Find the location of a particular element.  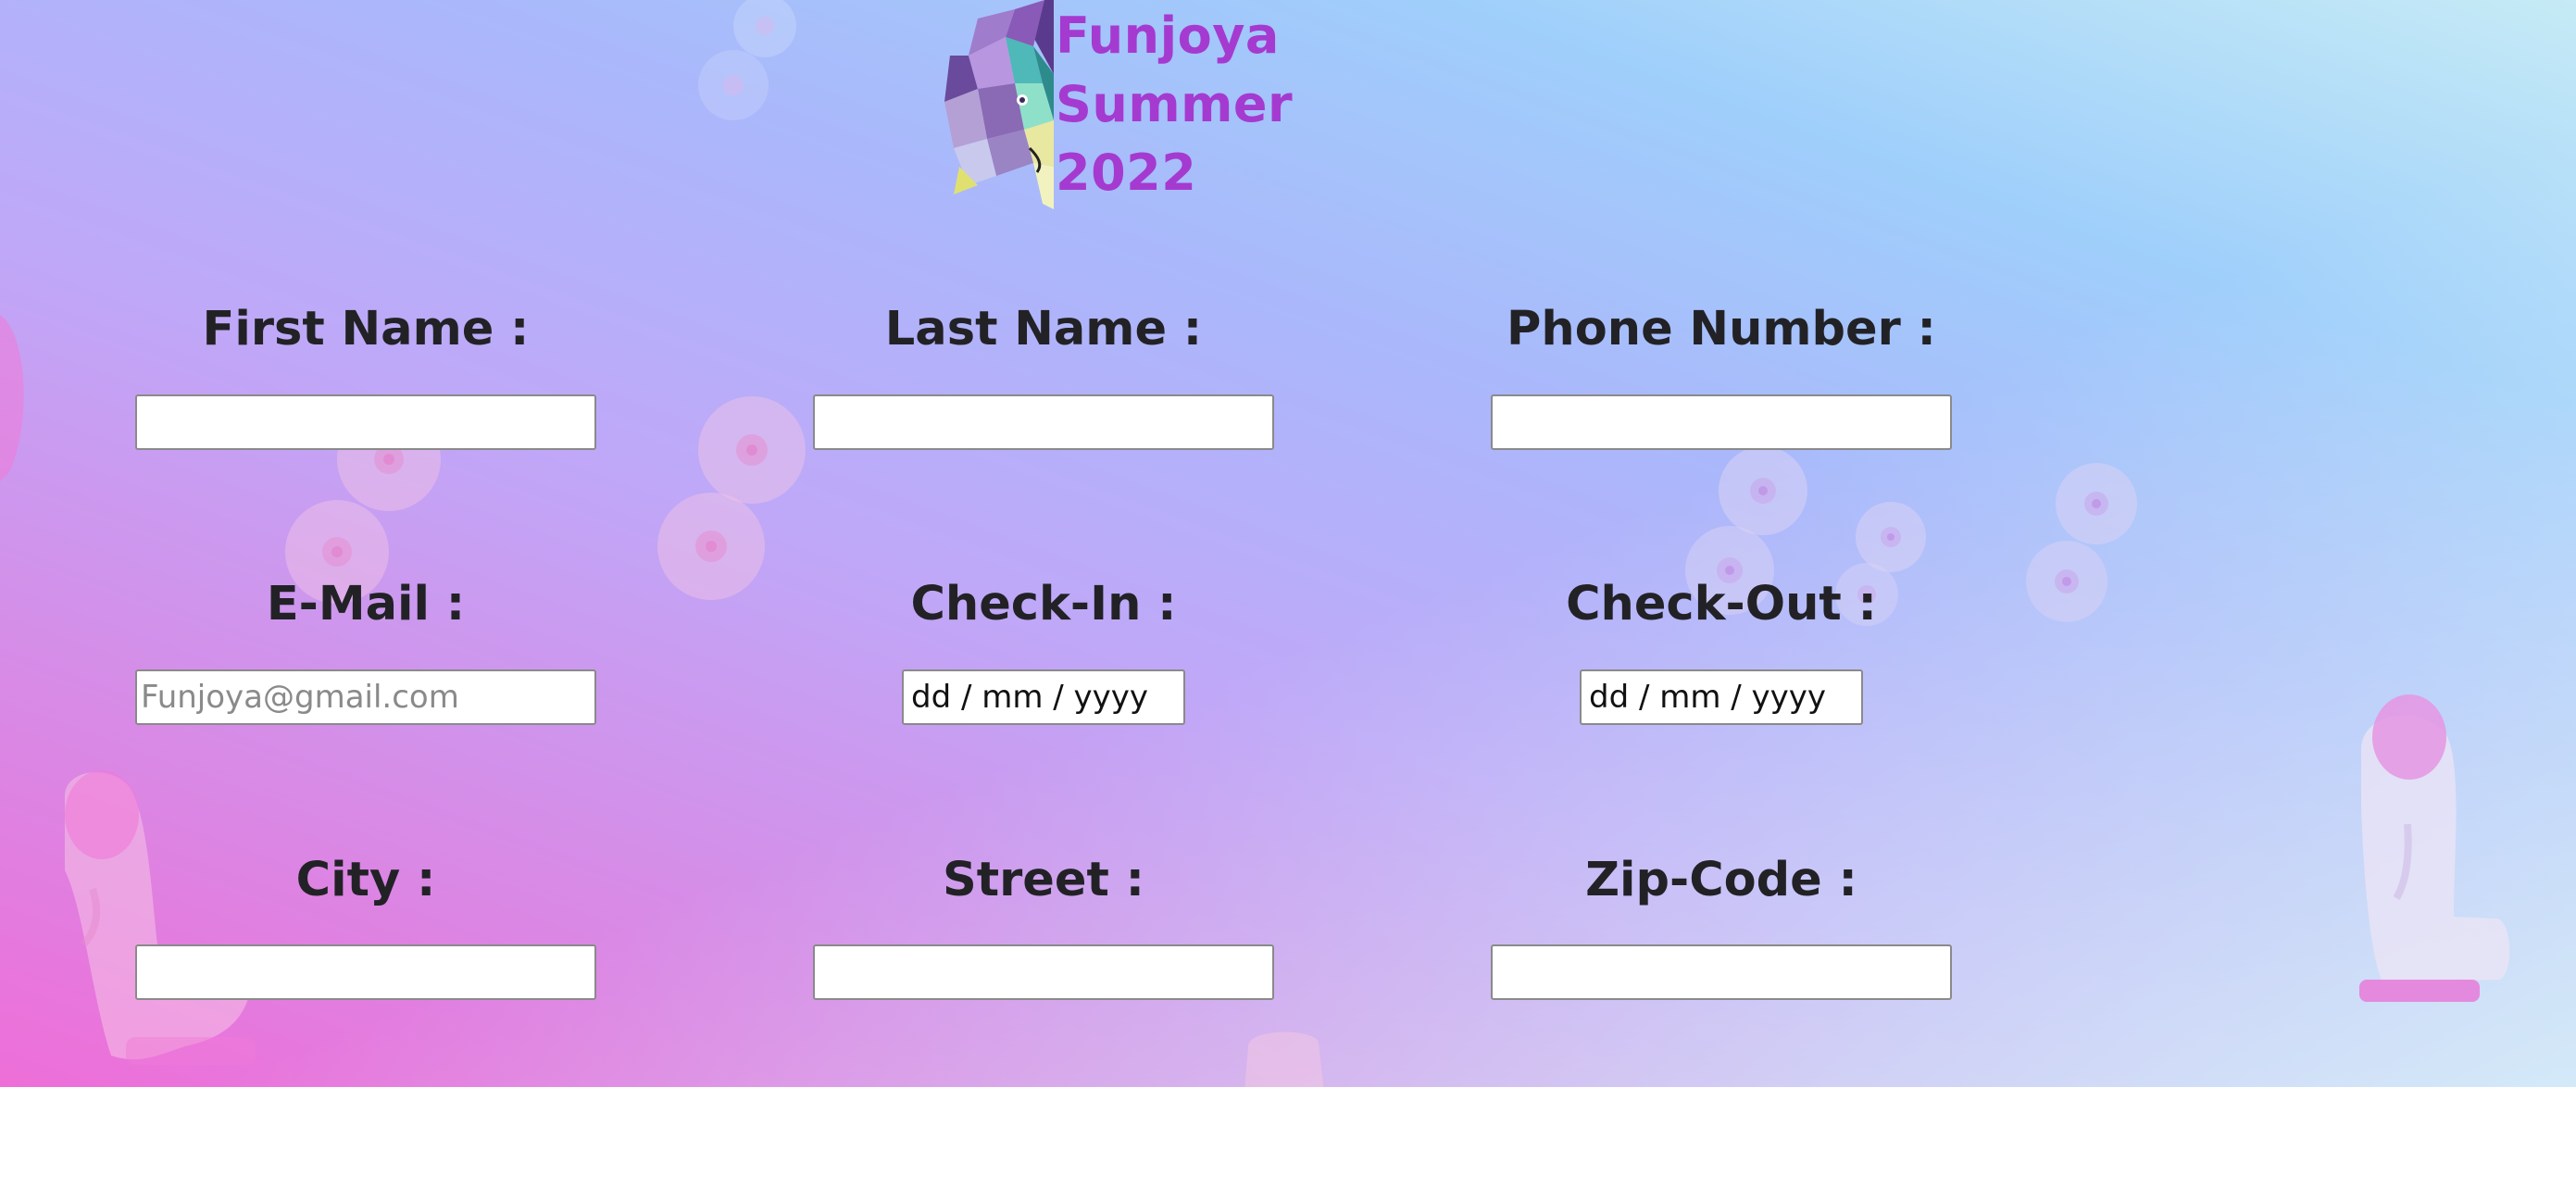

first-name-input is located at coordinates (366, 422).